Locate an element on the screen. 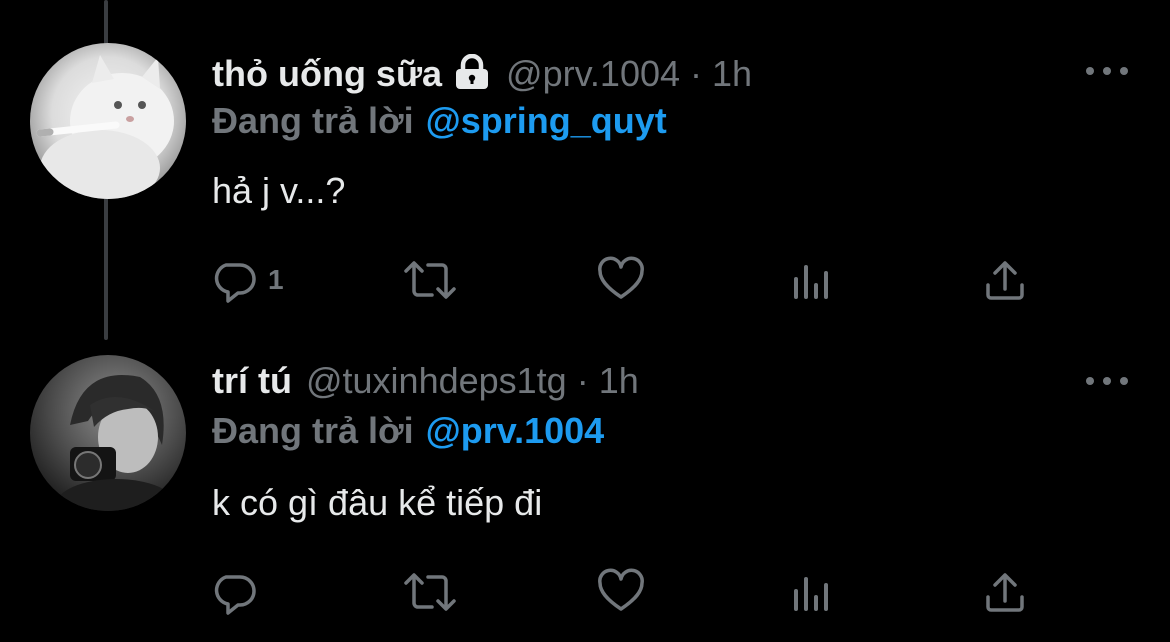 Image resolution: width=1170 pixels, height=642 pixels. user-handle: @prv.1004 is located at coordinates (593, 74).